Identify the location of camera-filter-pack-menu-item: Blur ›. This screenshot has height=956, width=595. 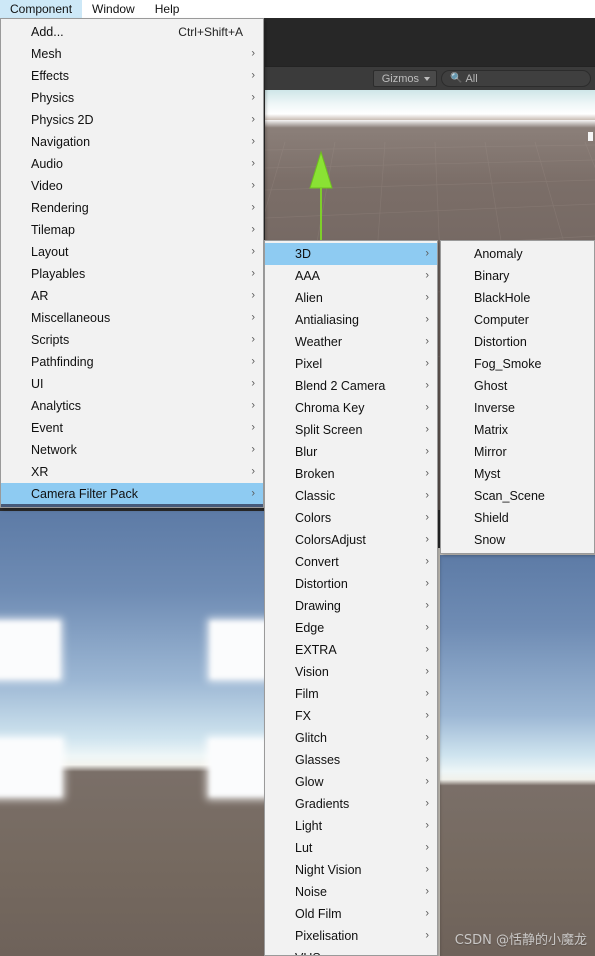
(351, 452).